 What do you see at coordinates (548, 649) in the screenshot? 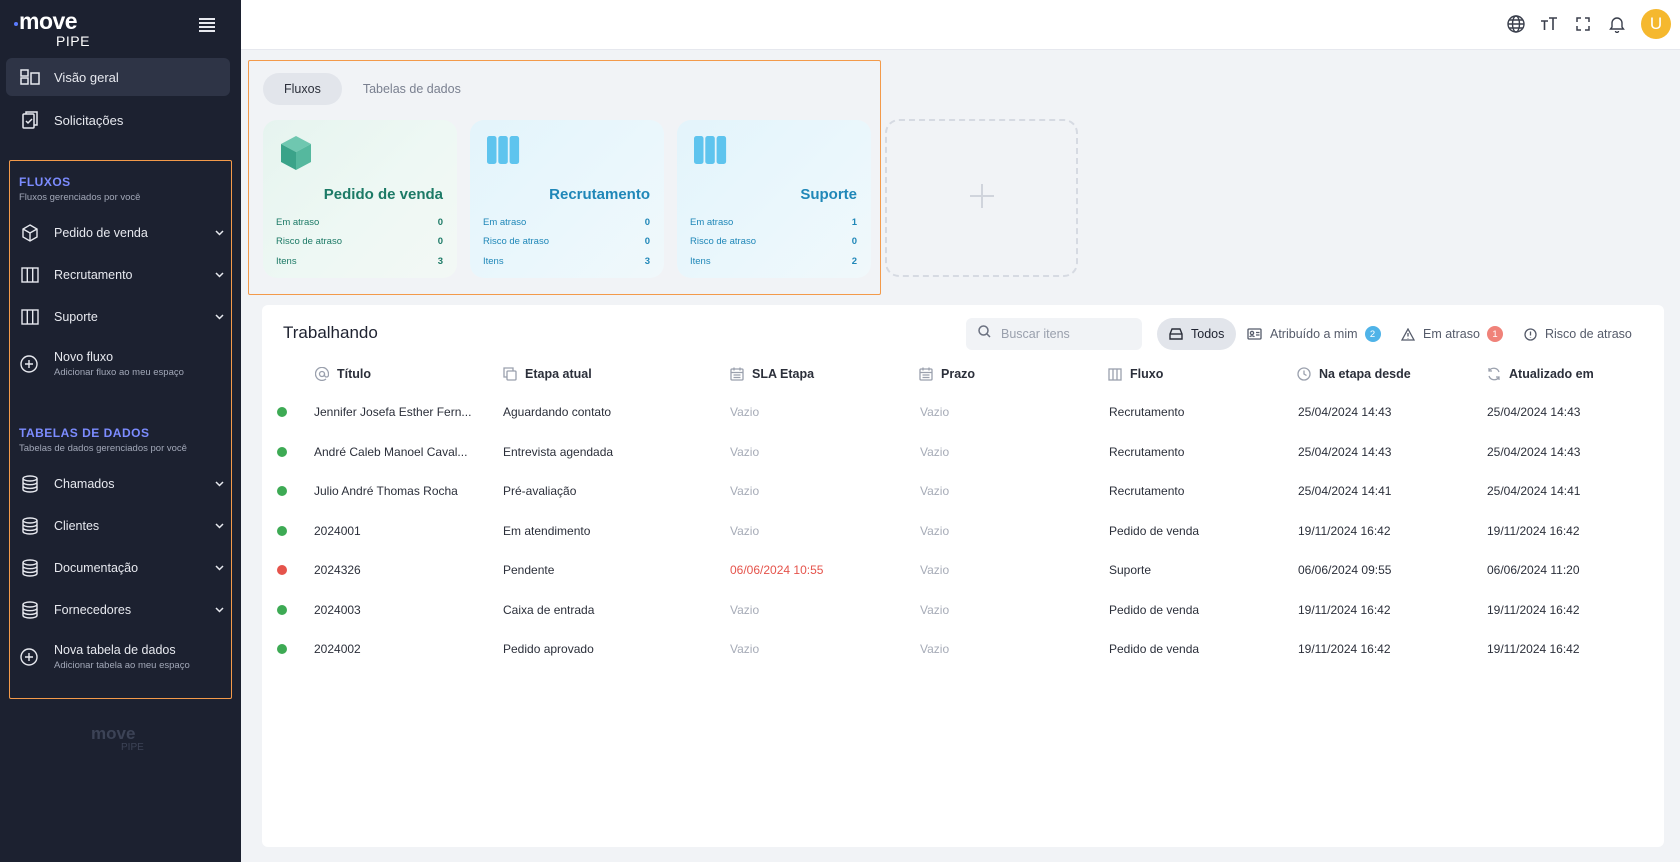
I see `cell-etapa: Pedido aprovado` at bounding box center [548, 649].